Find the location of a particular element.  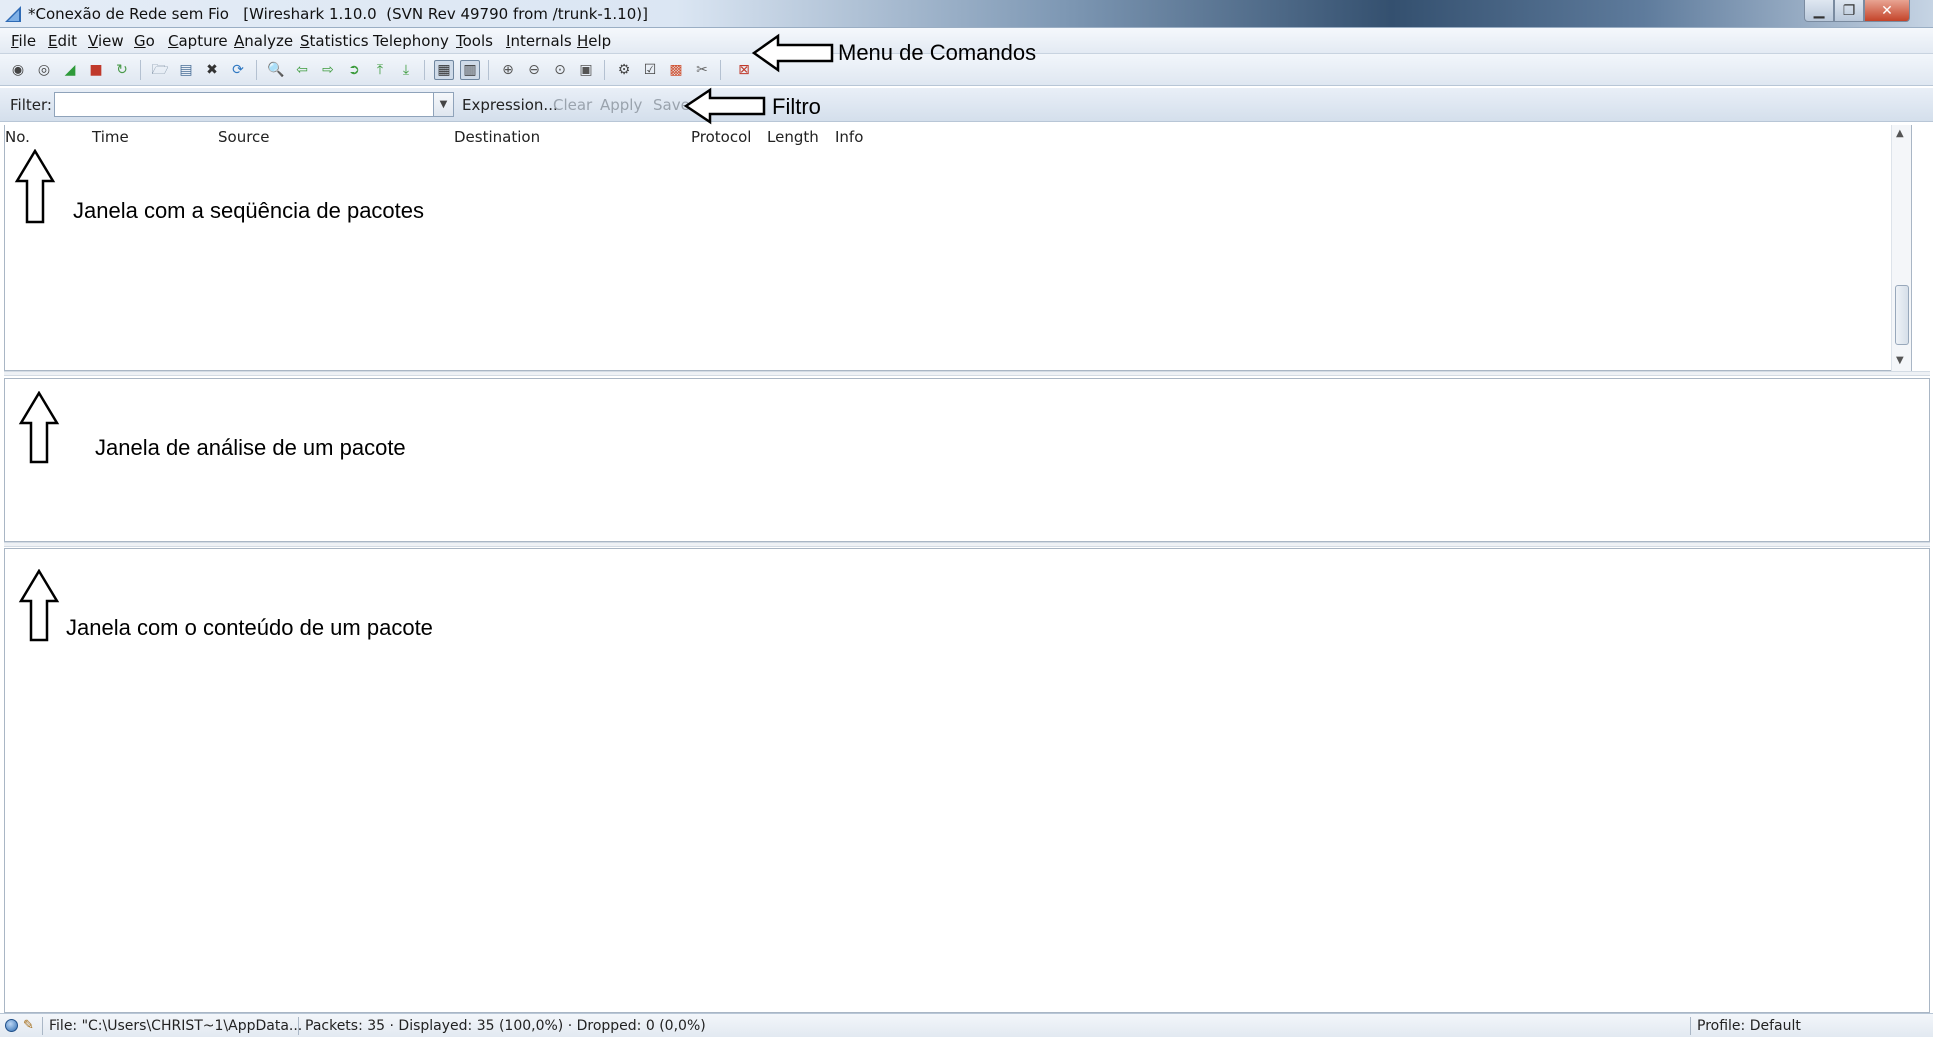

go-last-icon: ⤓ is located at coordinates (406, 70).